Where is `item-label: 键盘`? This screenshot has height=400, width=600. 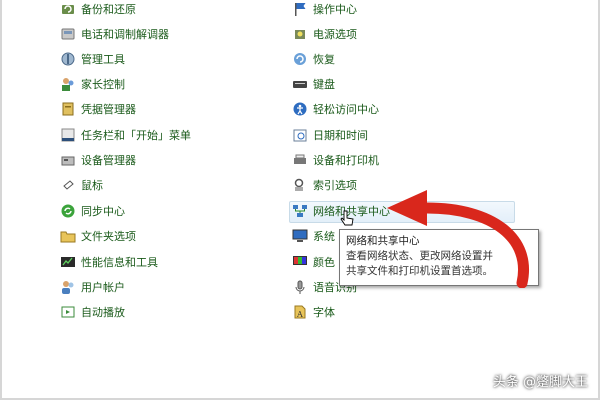
item-label: 键盘 is located at coordinates (324, 84).